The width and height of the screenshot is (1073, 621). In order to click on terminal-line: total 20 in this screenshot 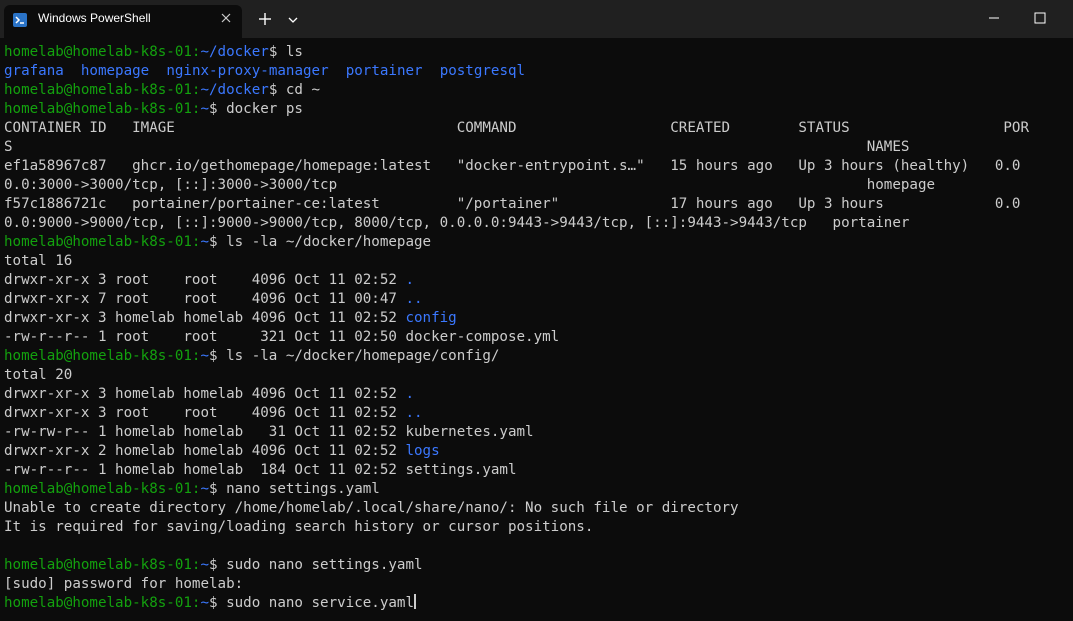, I will do `click(516, 375)`.